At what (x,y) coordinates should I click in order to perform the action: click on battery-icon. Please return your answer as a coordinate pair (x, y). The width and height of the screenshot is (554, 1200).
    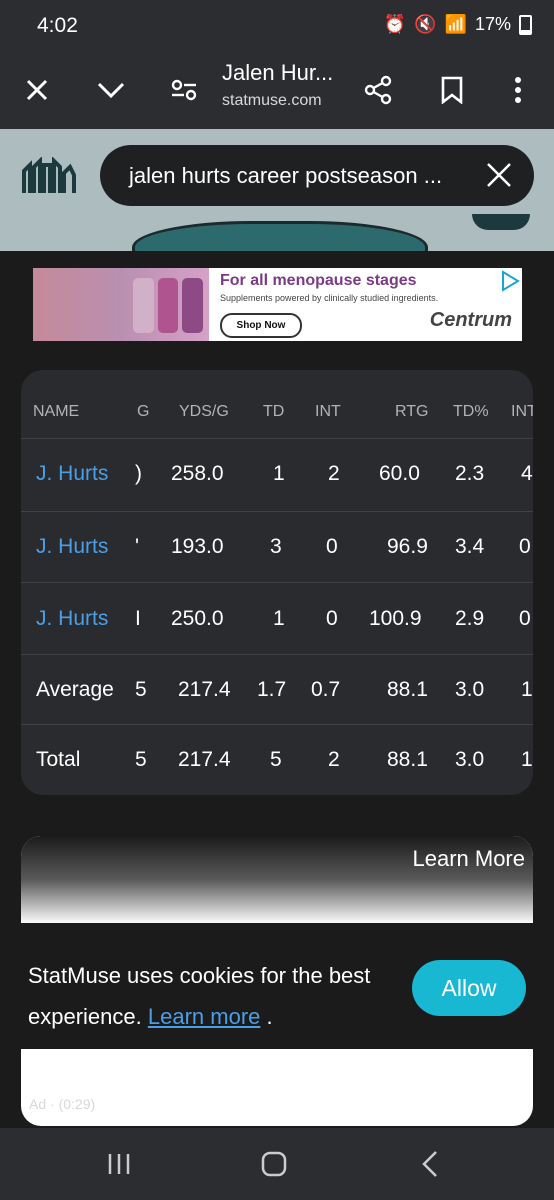
    Looking at the image, I should click on (525, 24).